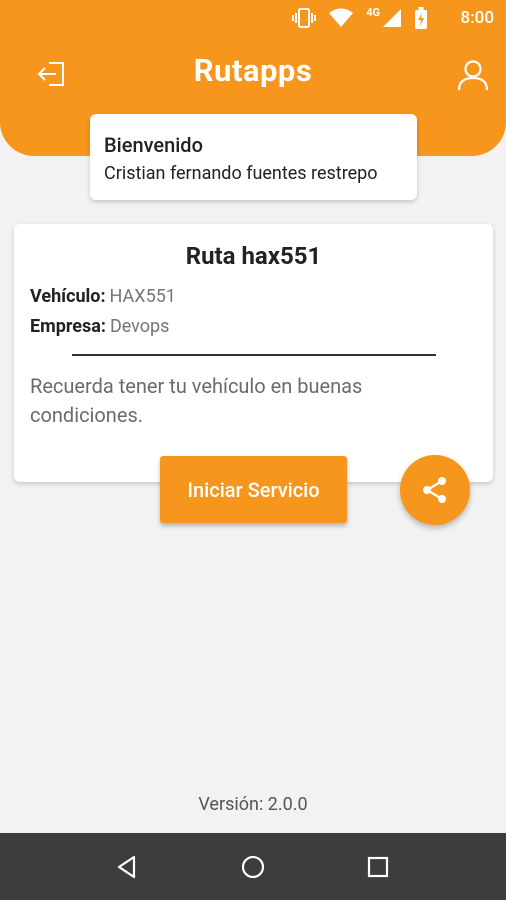 This screenshot has width=506, height=900. Describe the element at coordinates (392, 18) in the screenshot. I see `cell-signal-icon` at that location.